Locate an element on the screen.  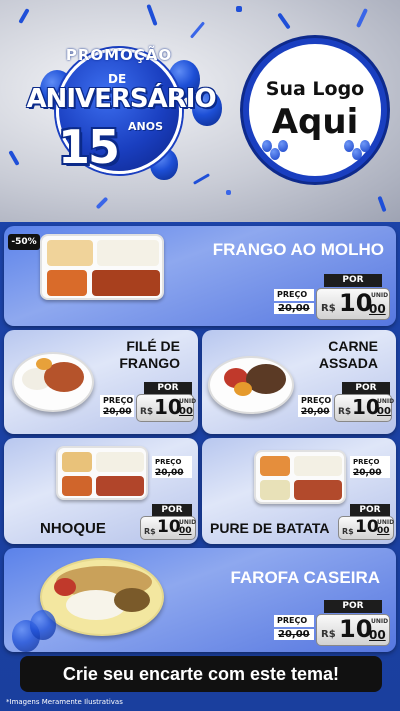
product-name: FRANGO AO MOLHO is located at coordinates (298, 249).